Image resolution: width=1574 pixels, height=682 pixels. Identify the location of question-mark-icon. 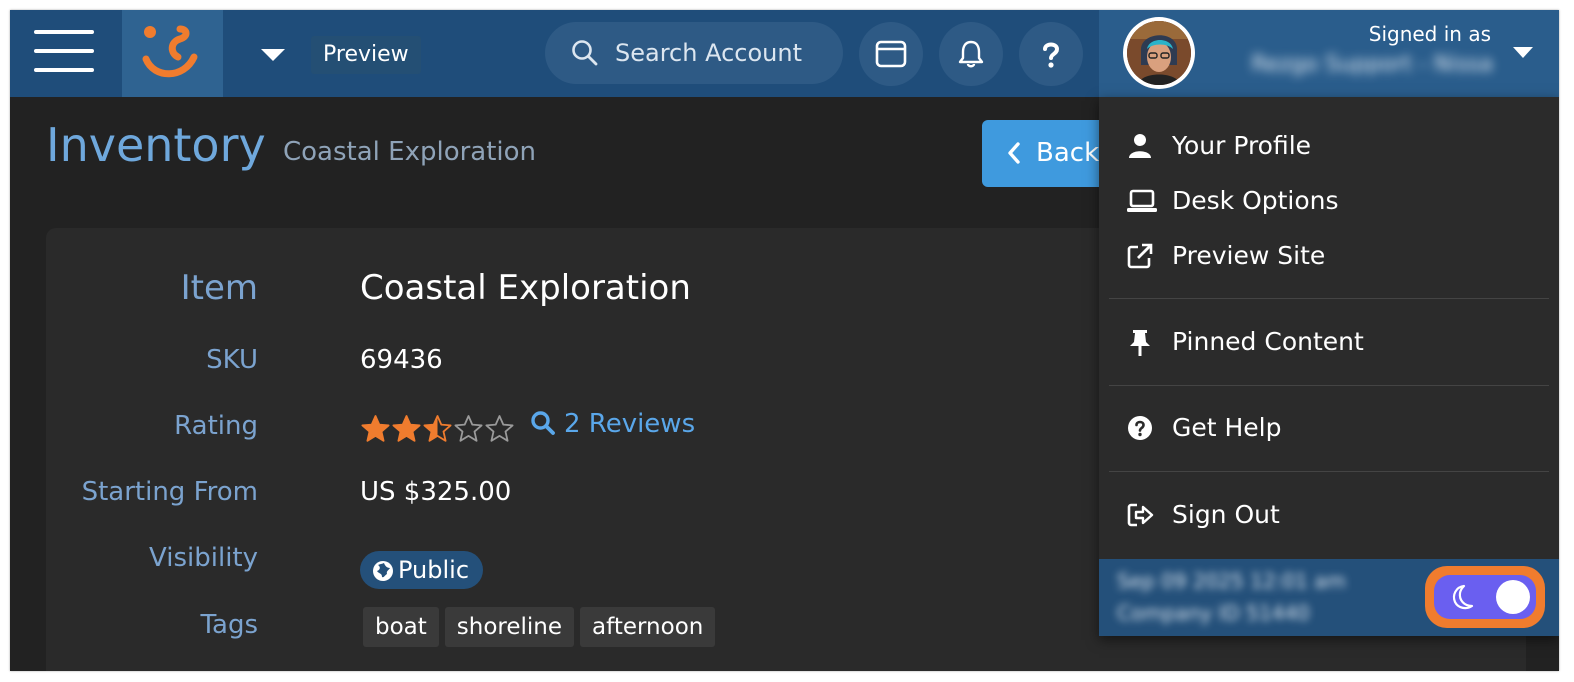
(1051, 55).